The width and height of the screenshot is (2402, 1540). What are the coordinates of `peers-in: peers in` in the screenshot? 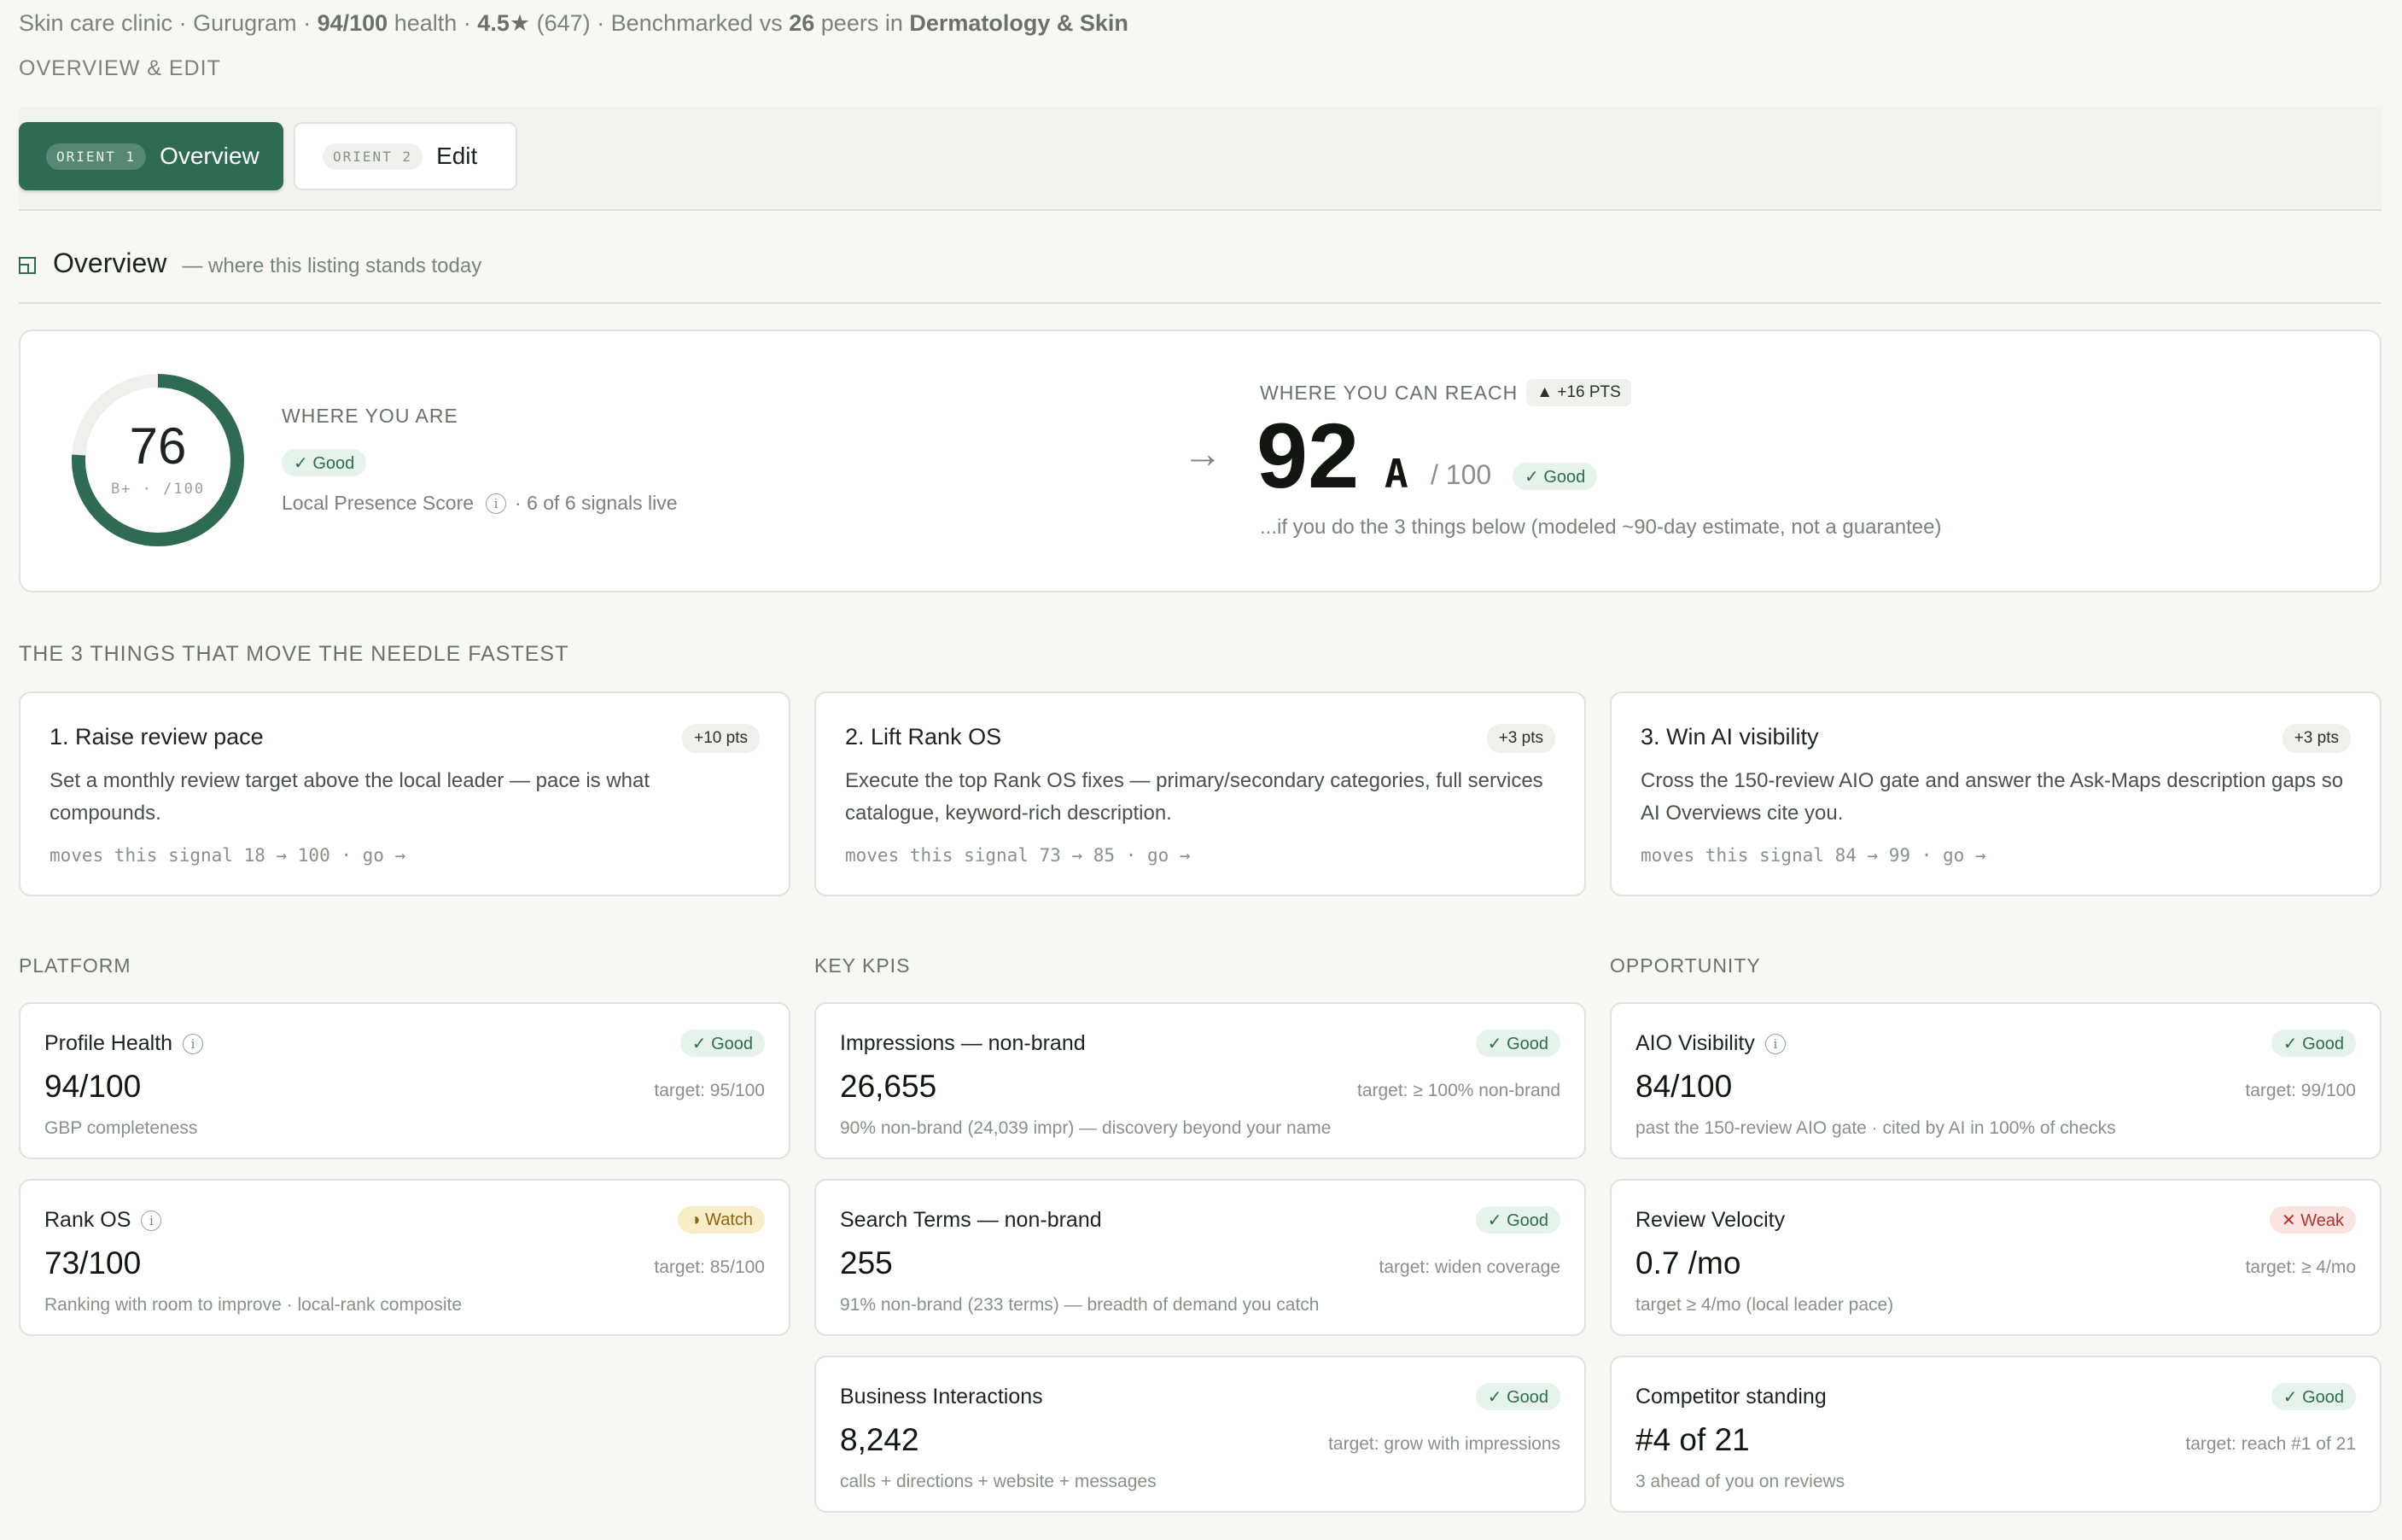 It's located at (862, 23).